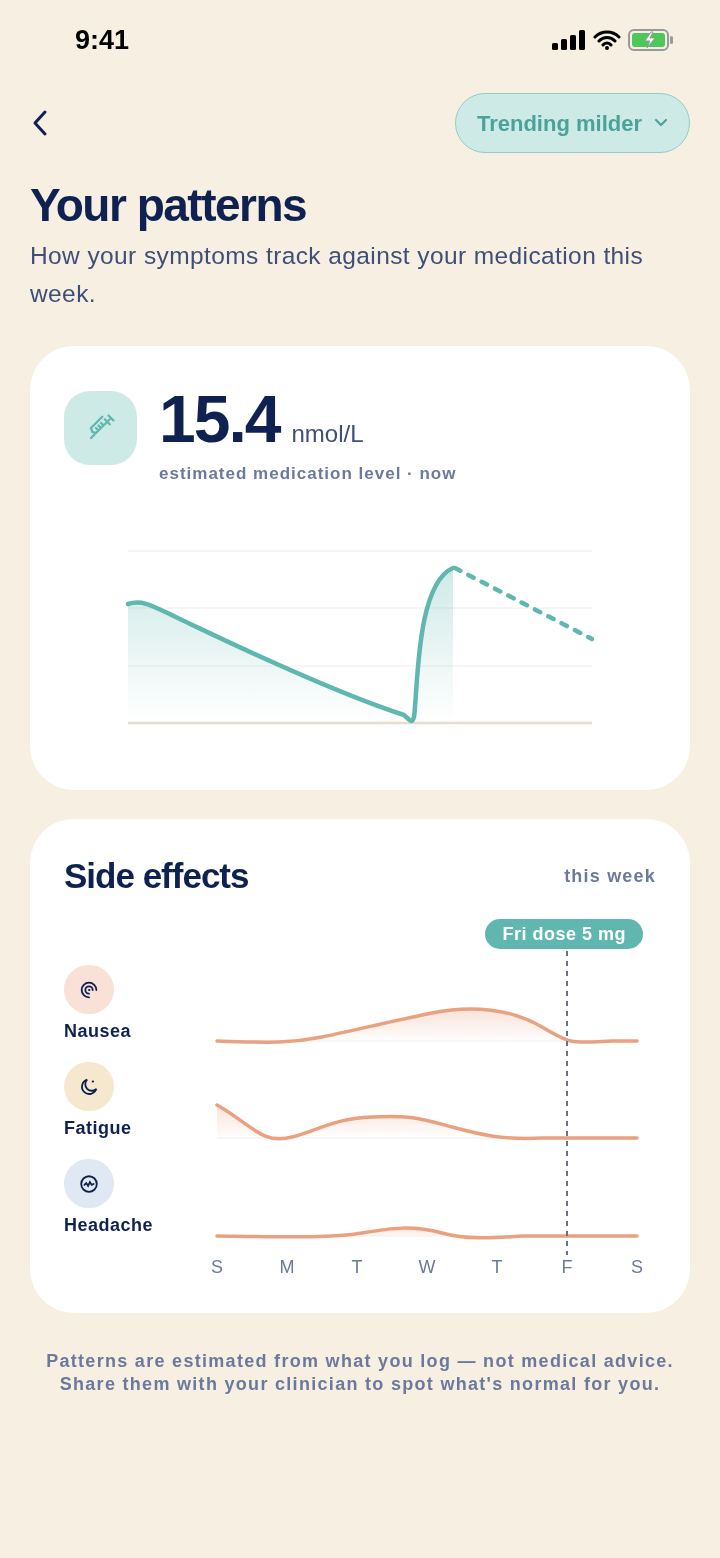  What do you see at coordinates (610, 876) in the screenshot?
I see `period-label: this week` at bounding box center [610, 876].